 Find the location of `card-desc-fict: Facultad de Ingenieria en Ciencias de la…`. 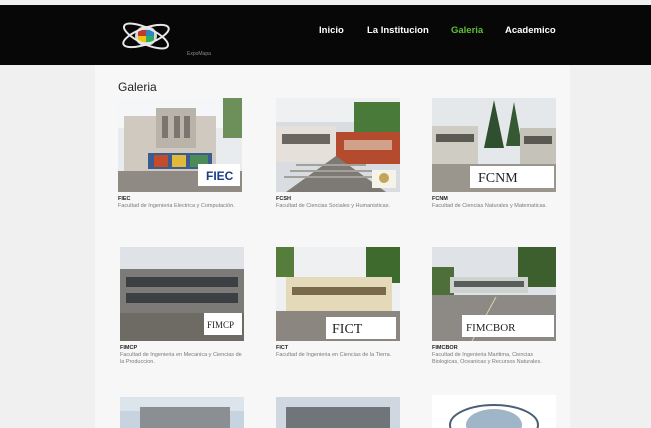

card-desc-fict: Facultad de Ingenieria en Ciencias de la… is located at coordinates (334, 355).